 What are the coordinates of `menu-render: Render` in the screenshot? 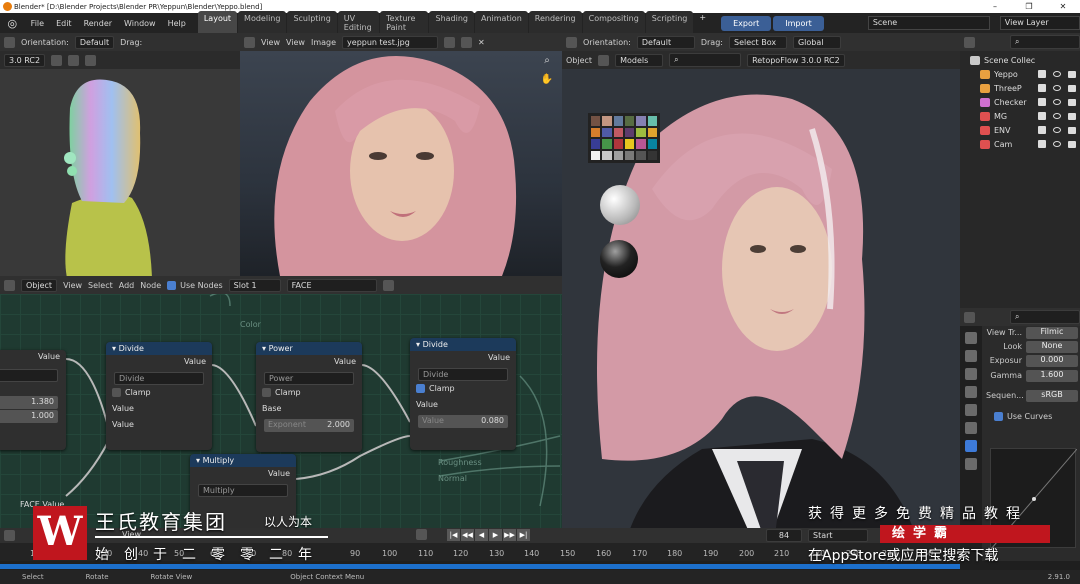 It's located at (98, 23).